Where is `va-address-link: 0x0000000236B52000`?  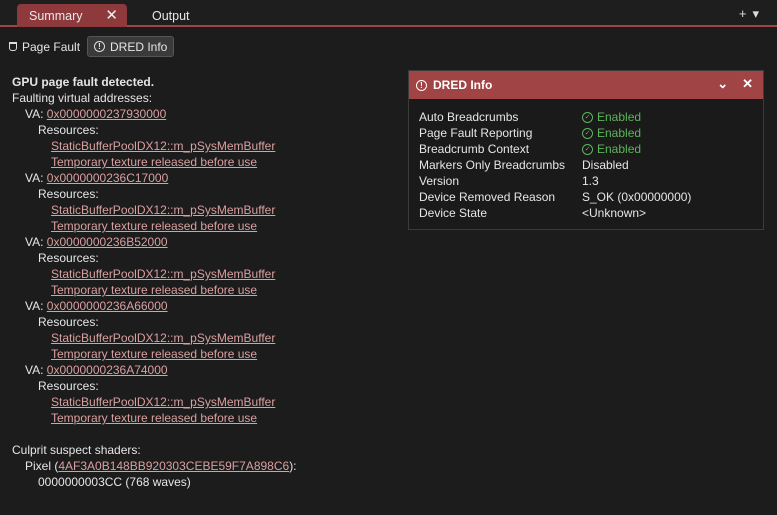
va-address-link: 0x0000000236B52000 is located at coordinates (107, 242).